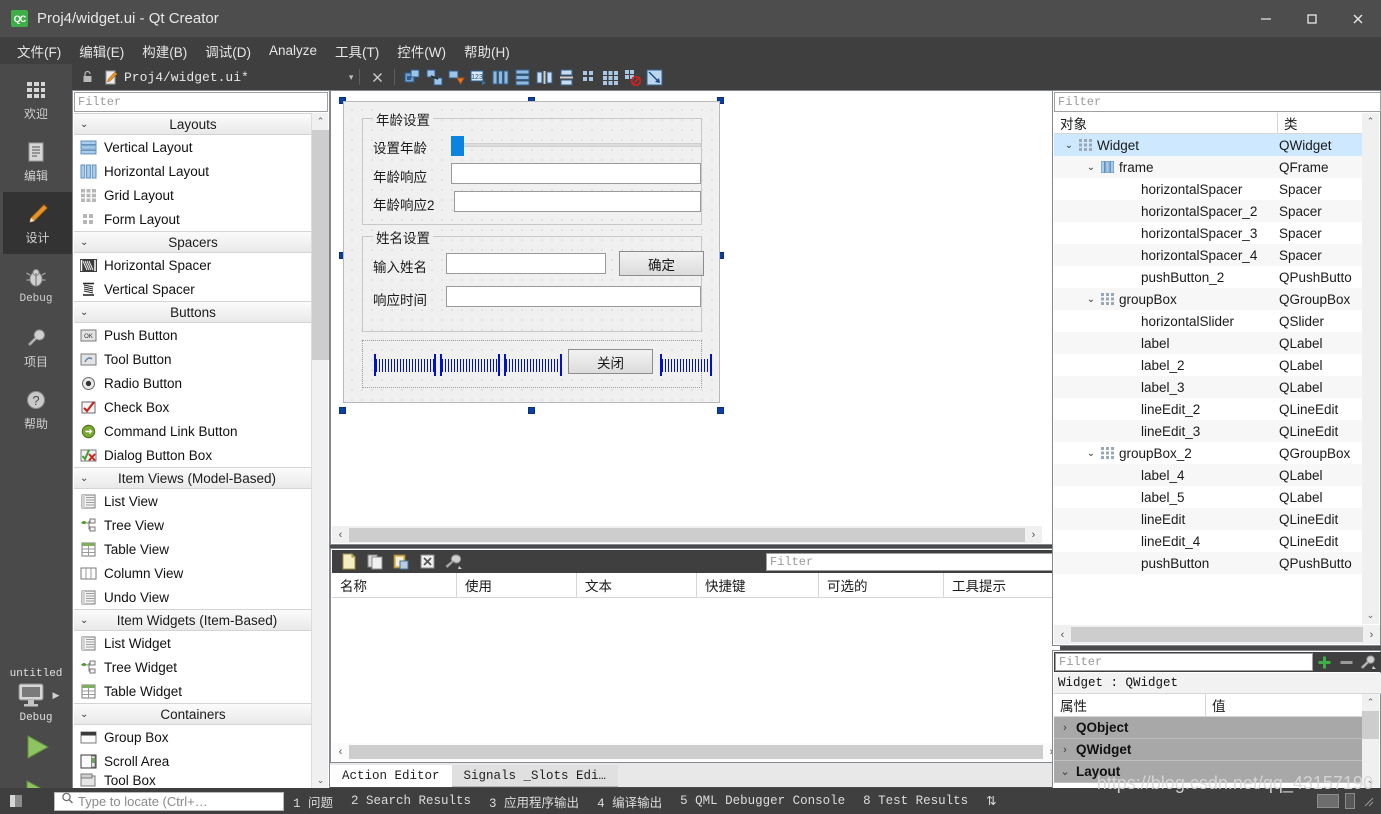  What do you see at coordinates (1209, 211) in the screenshot?
I see `object-inspector-row: horizontalSpacer_2 Spacer` at bounding box center [1209, 211].